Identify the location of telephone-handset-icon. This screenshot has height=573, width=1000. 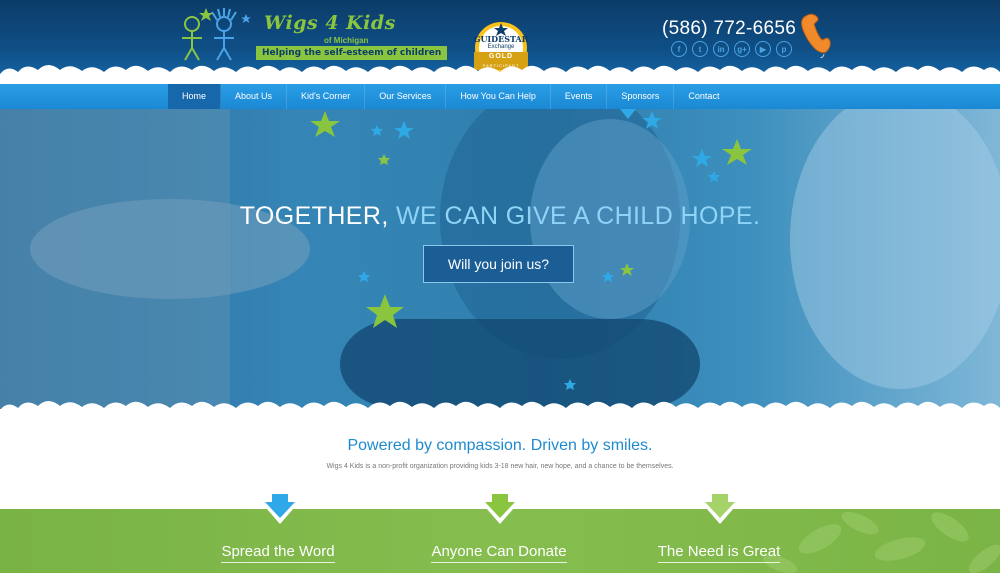
(816, 35).